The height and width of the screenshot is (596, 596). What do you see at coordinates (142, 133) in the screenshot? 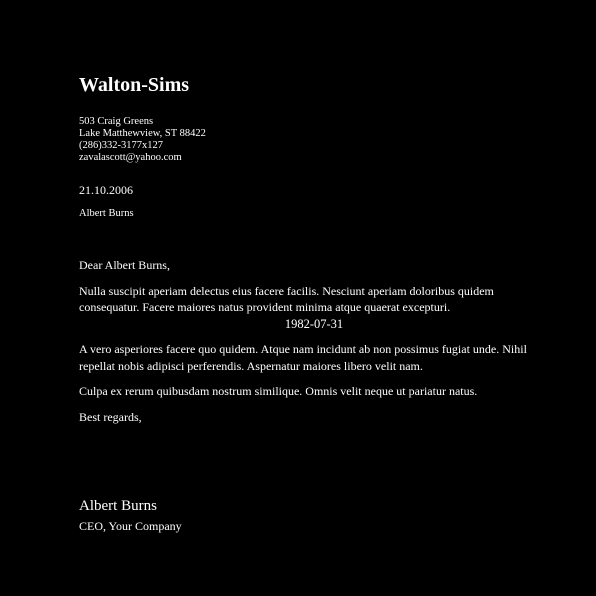
I see `address-city: Lake Matthewview, ST 88422` at bounding box center [142, 133].